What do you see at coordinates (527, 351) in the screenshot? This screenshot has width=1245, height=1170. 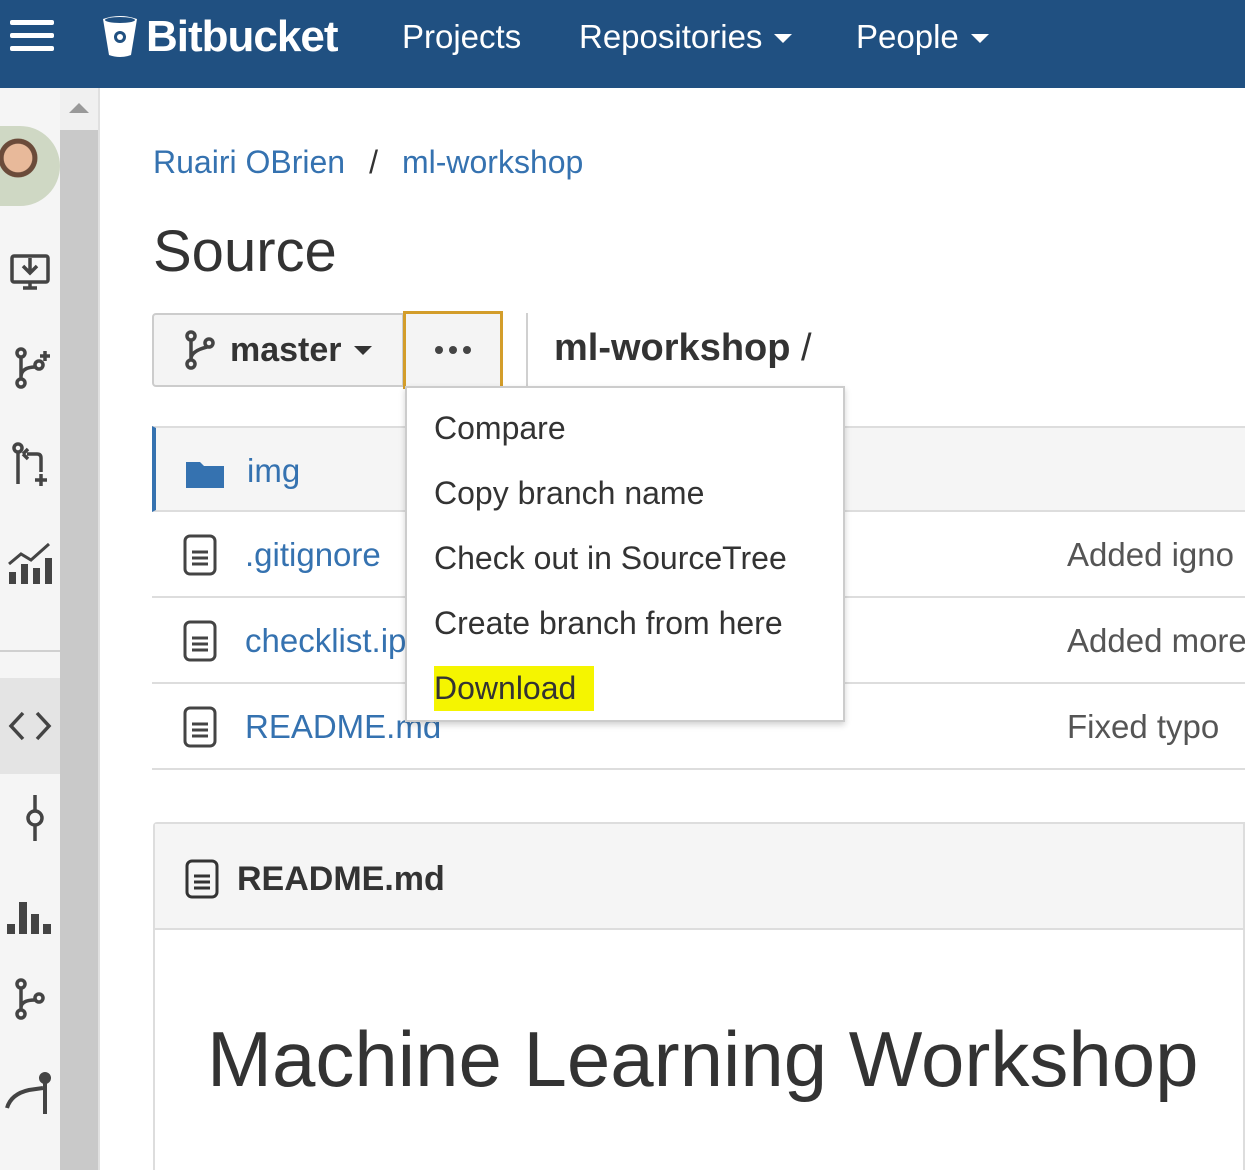 I see `toolbar-separator` at bounding box center [527, 351].